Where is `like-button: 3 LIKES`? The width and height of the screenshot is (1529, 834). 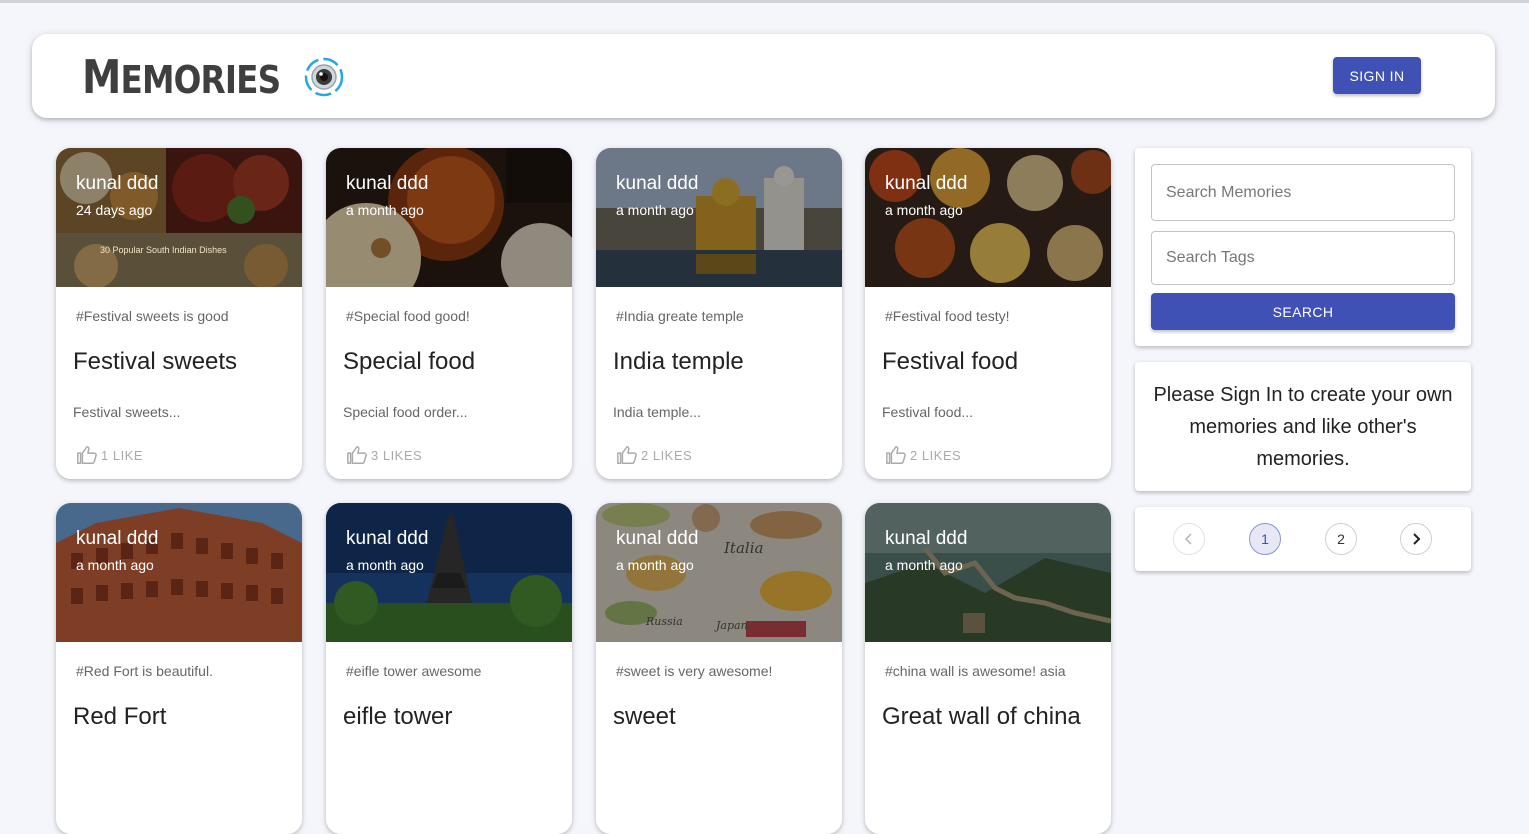 like-button: 3 LIKES is located at coordinates (384, 455).